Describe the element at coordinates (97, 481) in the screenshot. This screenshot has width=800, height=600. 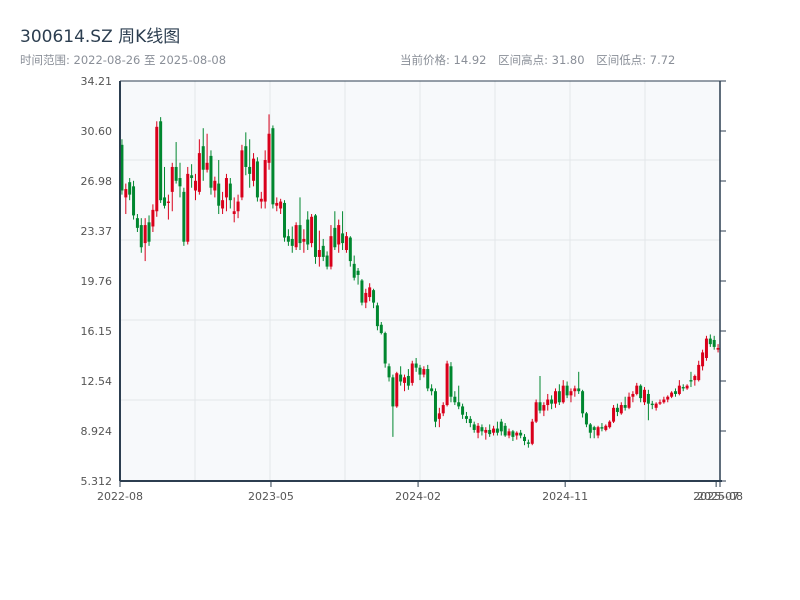
I see `y-tick-label: 5.312` at that location.